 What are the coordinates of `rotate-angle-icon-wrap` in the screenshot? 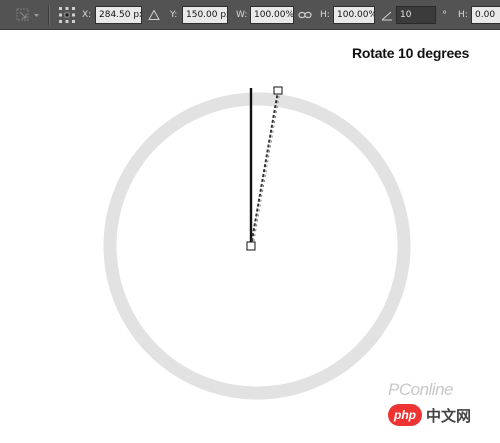 It's located at (387, 15).